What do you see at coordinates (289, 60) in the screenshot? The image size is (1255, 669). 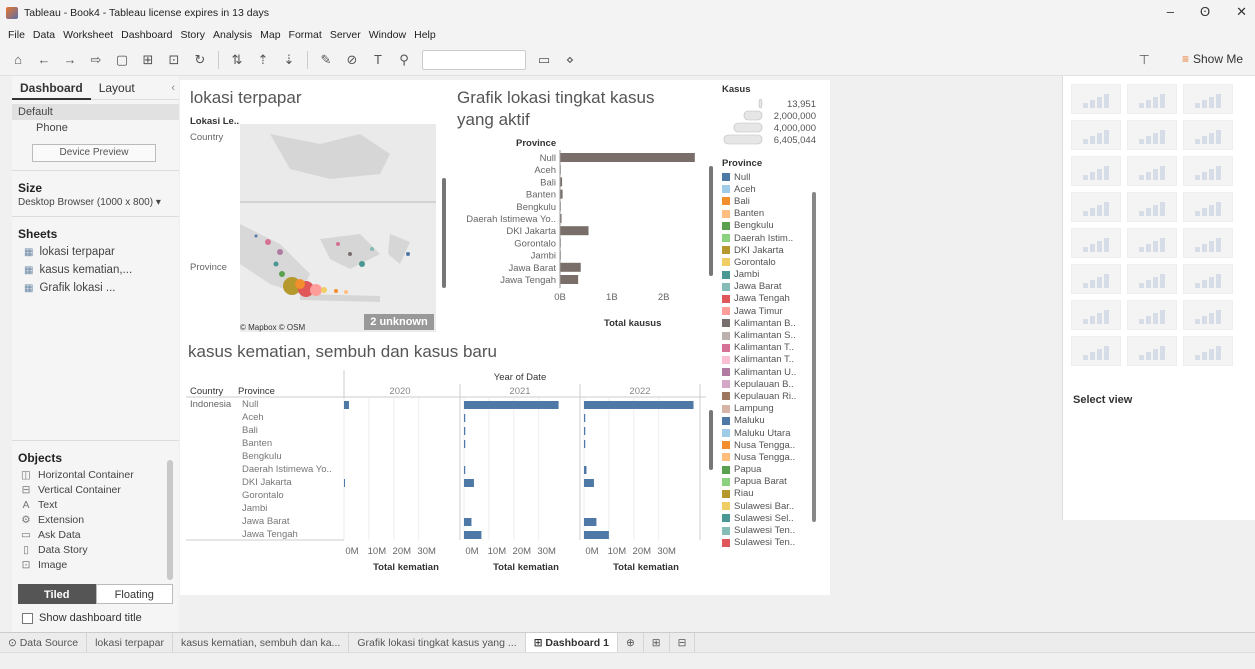 I see `sort-desc-icon: ⇣` at bounding box center [289, 60].